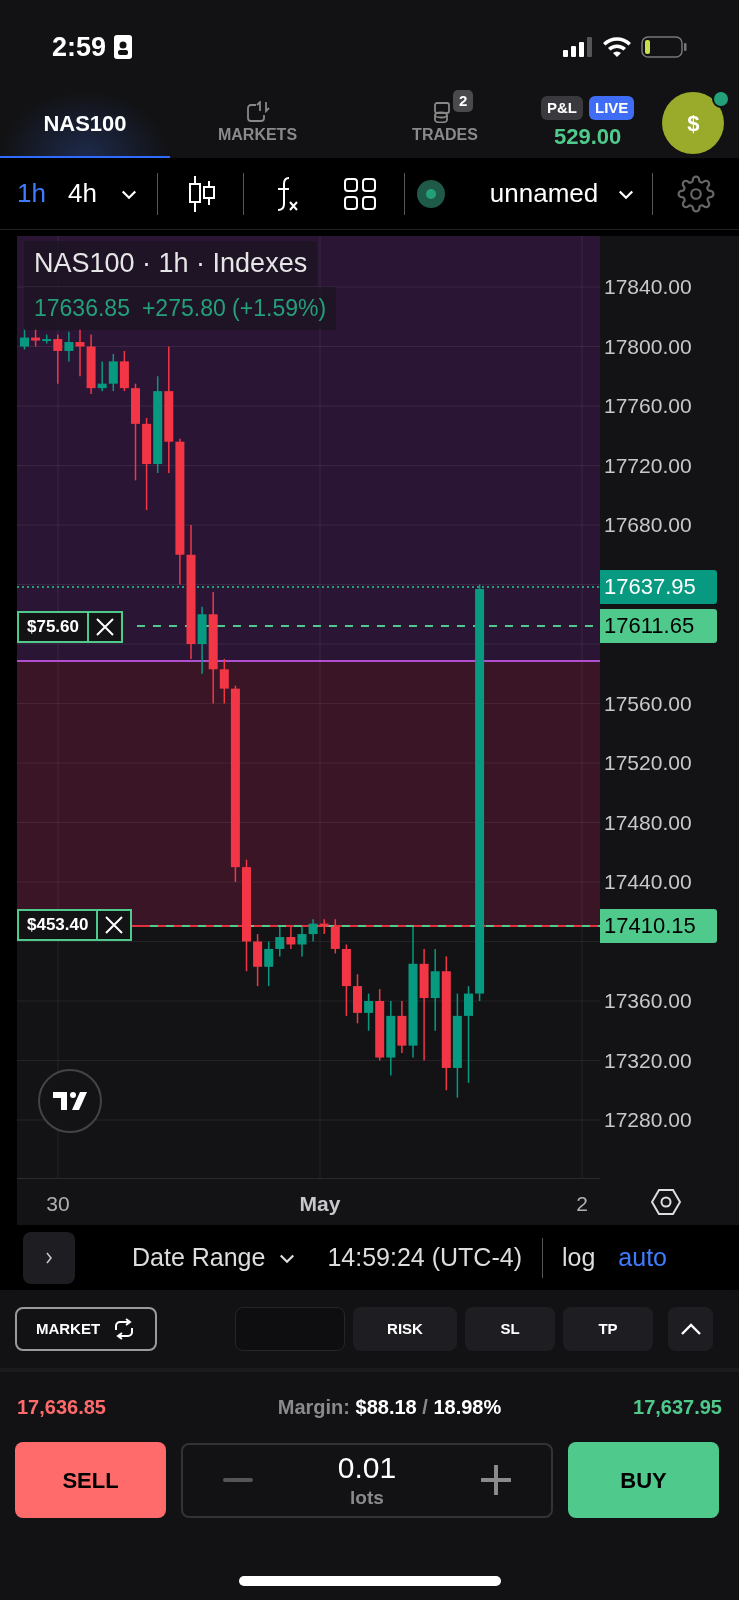 The image size is (739, 1600). Describe the element at coordinates (171, 263) in the screenshot. I see `chart-title: NAS100 · 1h · Indexes` at that location.